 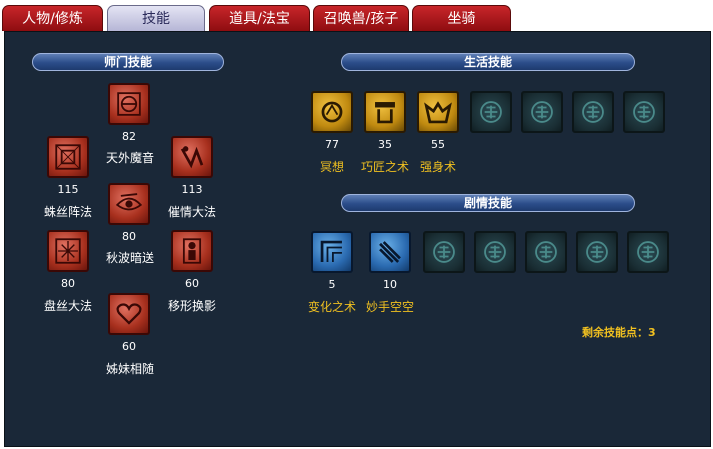 What do you see at coordinates (129, 258) in the screenshot?
I see `skill-name: 秋波暗送` at bounding box center [129, 258].